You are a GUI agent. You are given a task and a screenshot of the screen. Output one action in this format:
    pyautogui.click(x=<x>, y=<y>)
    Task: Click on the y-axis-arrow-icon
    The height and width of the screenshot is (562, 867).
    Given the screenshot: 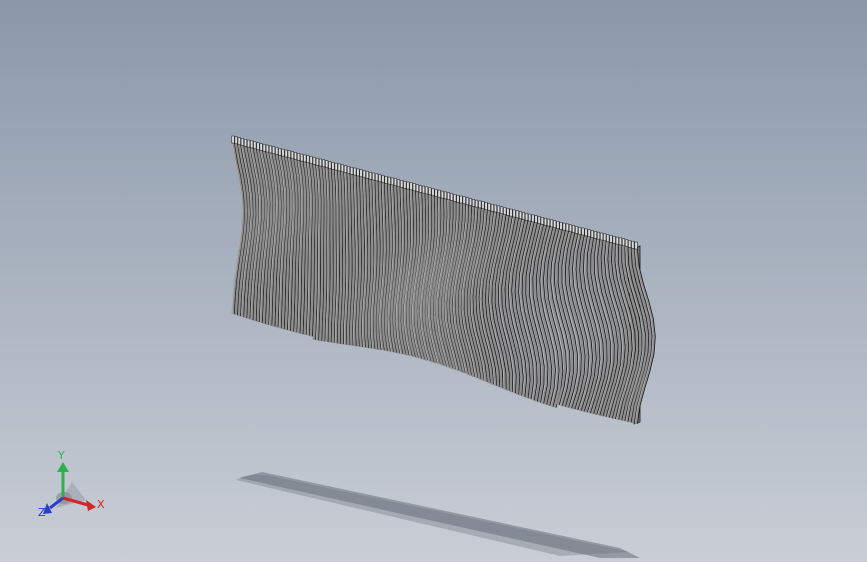 What is the action you would take?
    pyautogui.click(x=63, y=467)
    